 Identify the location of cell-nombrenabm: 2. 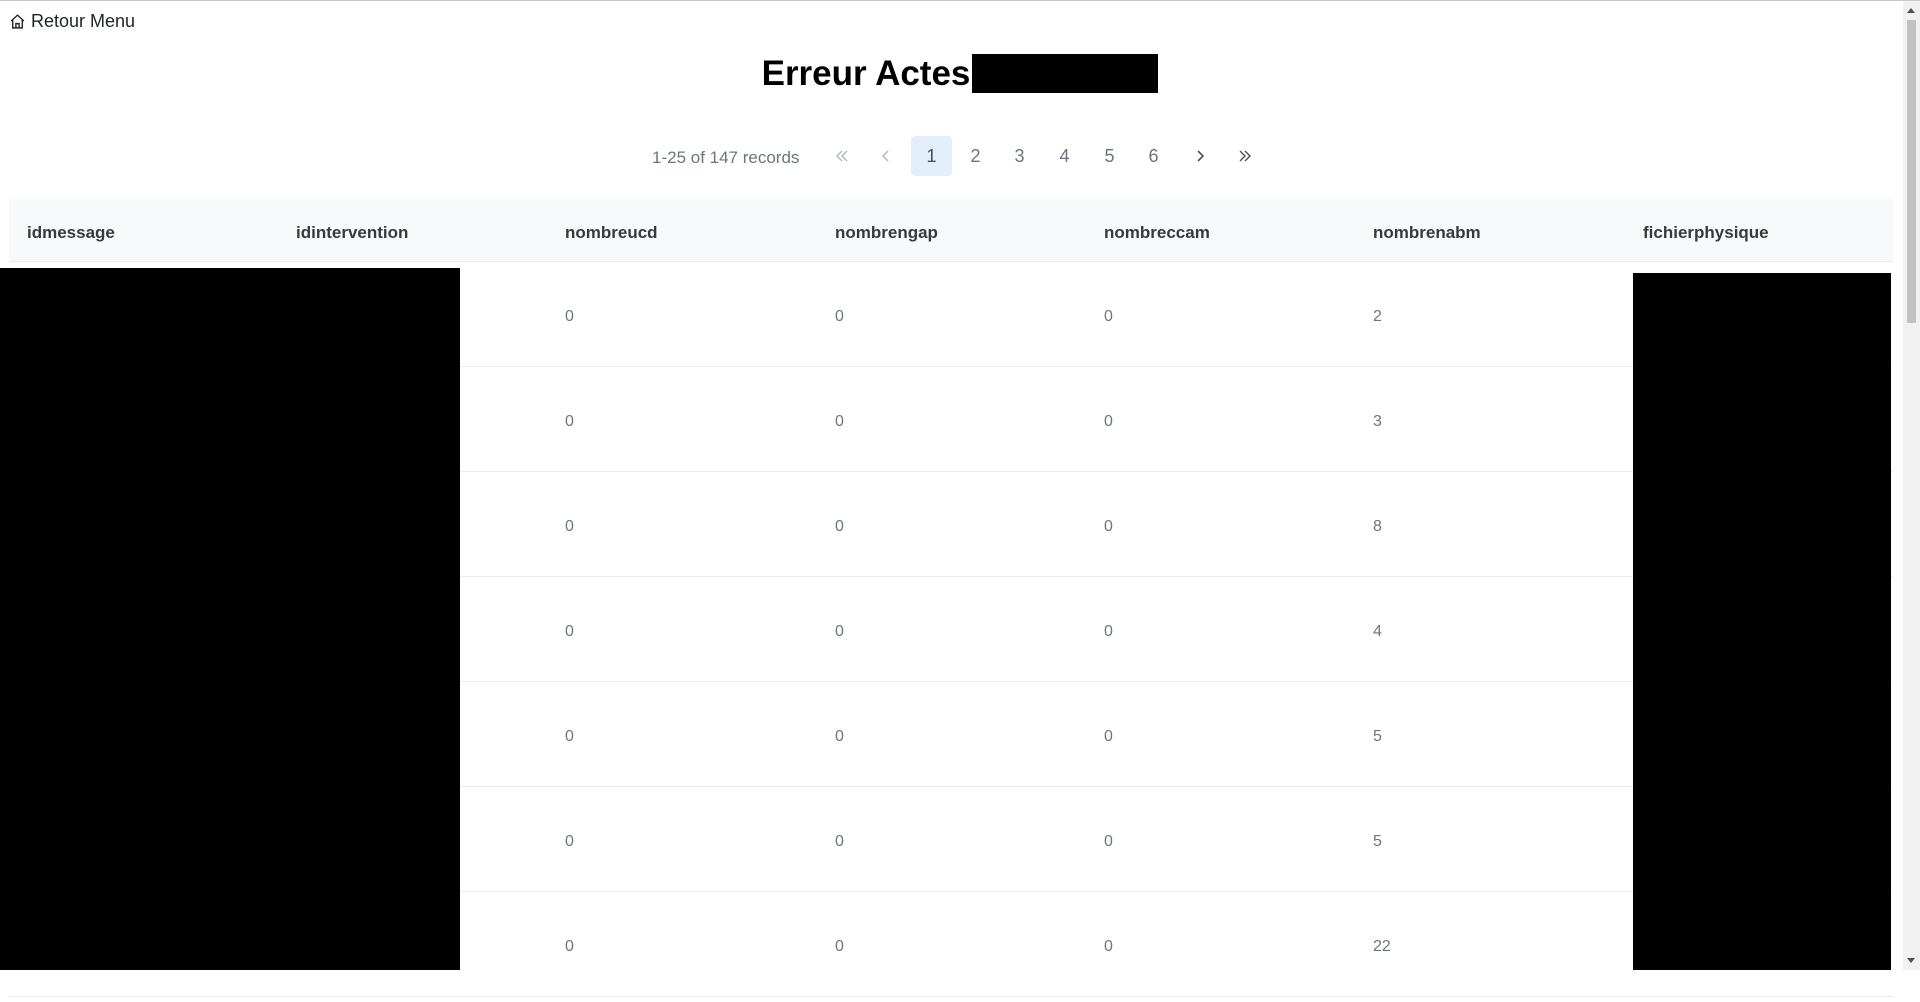
(1377, 316).